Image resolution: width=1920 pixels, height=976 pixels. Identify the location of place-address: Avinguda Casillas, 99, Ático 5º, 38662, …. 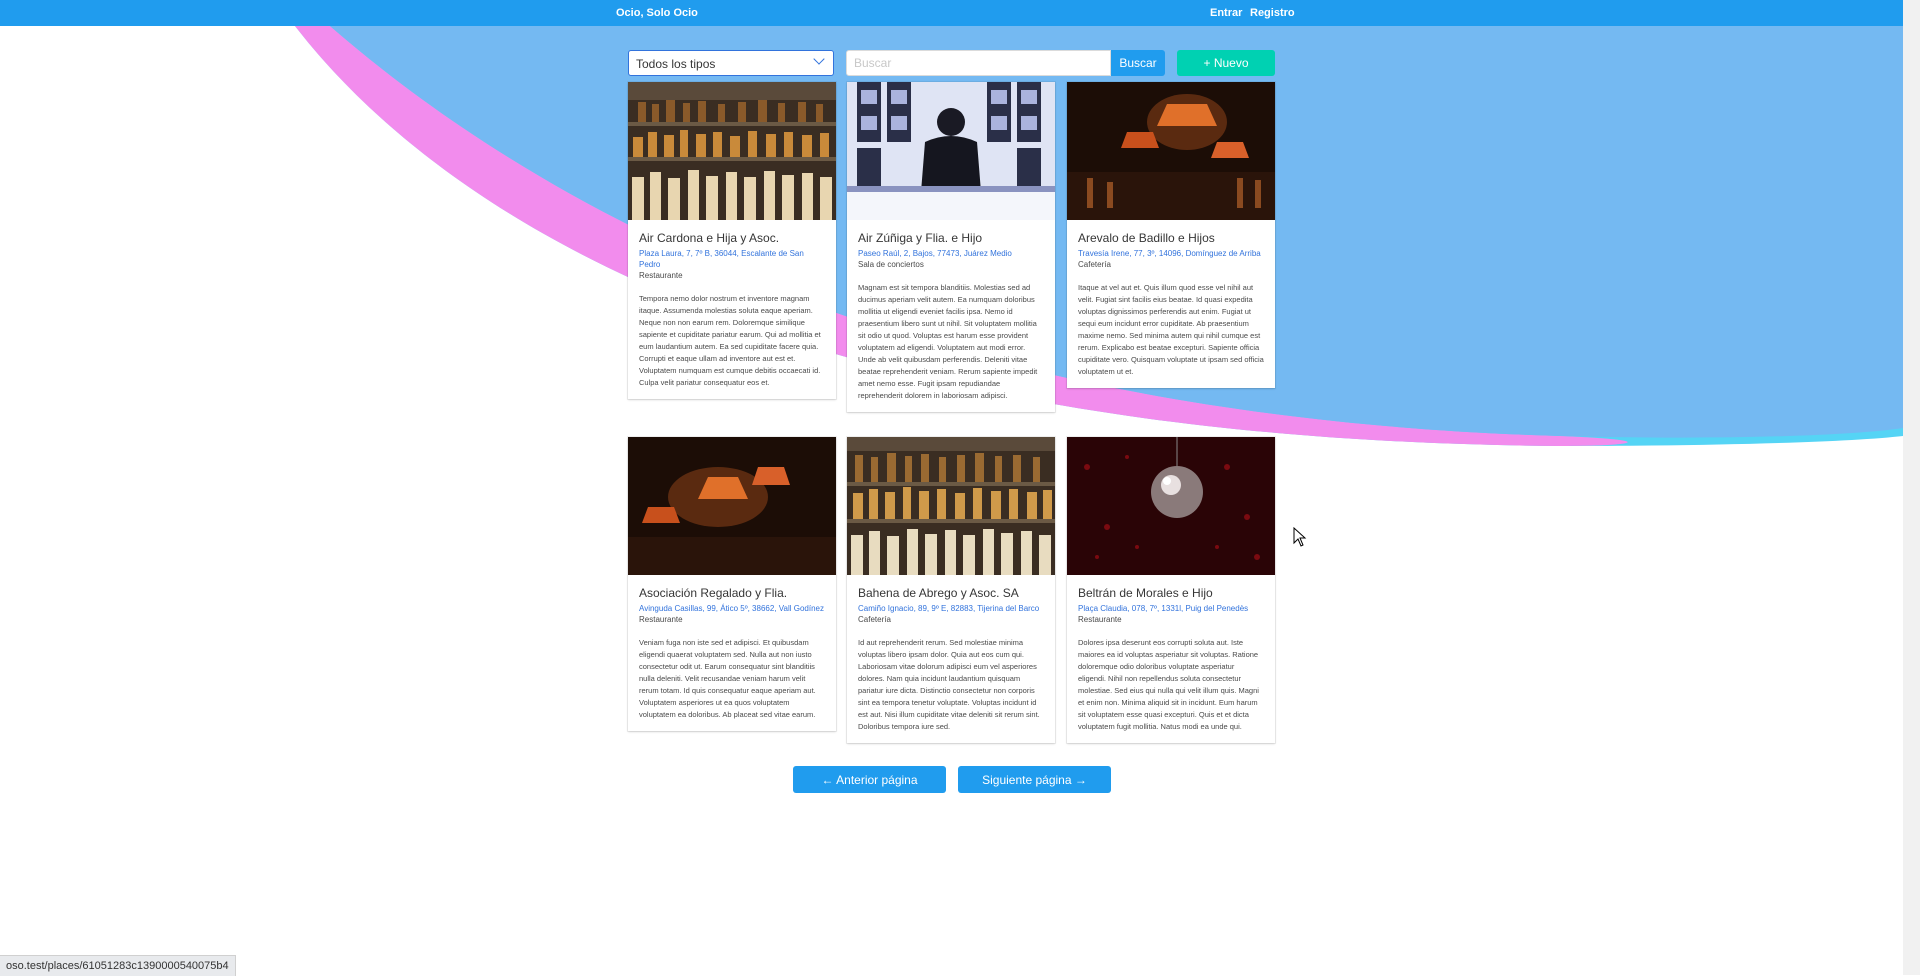
(731, 608).